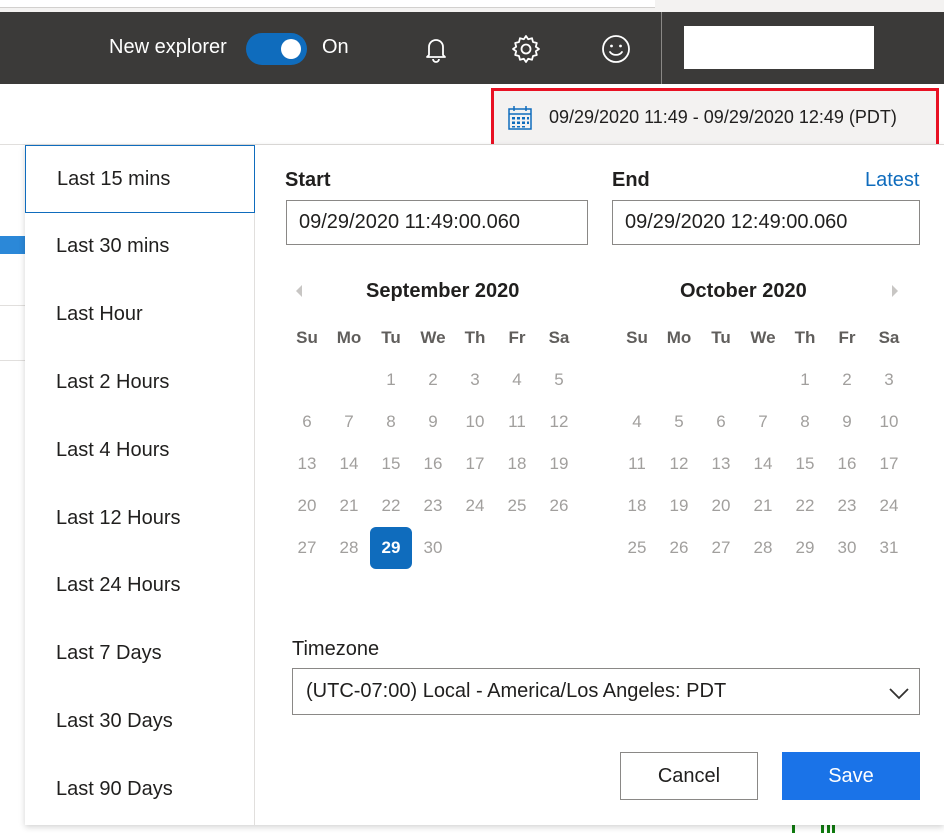 This screenshot has height=833, width=944. I want to click on calendar-day: 31, so click(889, 548).